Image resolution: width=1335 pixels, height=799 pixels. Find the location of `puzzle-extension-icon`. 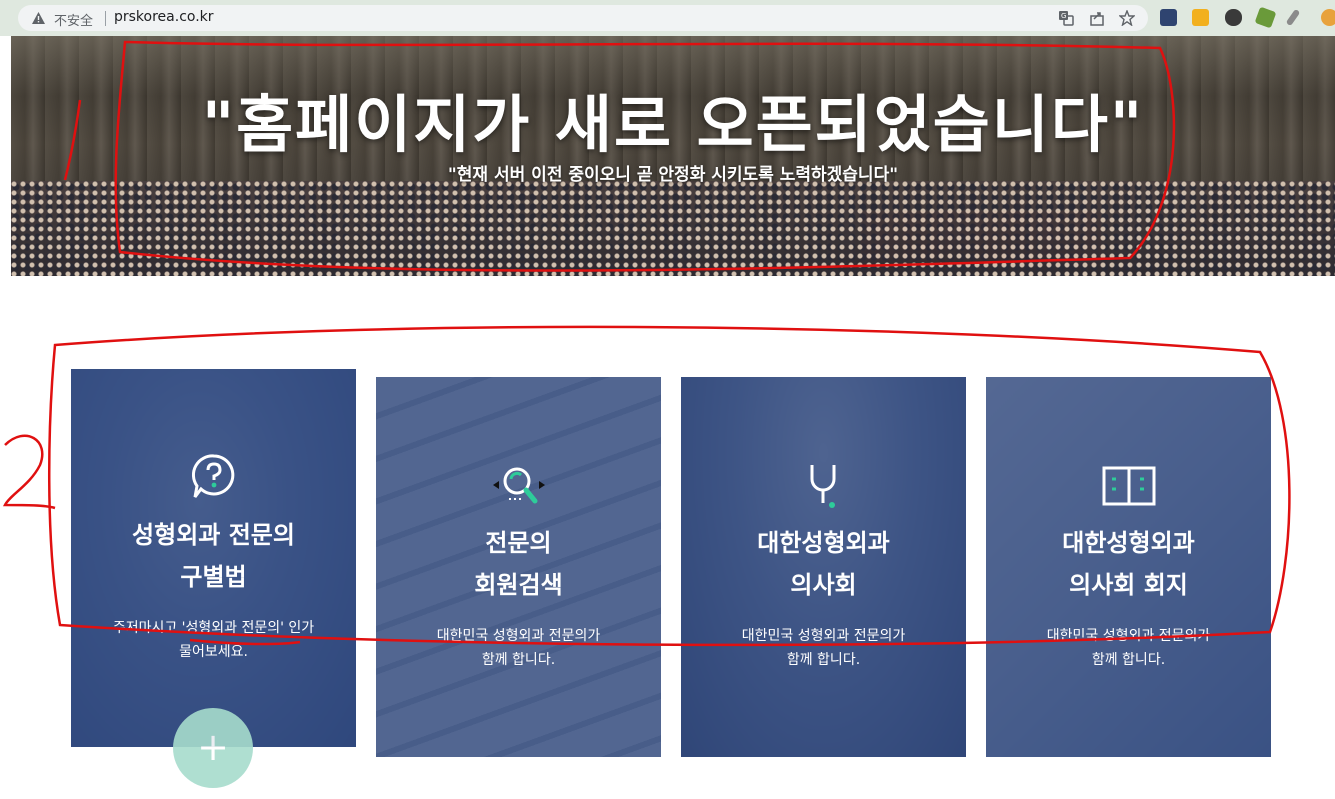

puzzle-extension-icon is located at coordinates (1265, 17).